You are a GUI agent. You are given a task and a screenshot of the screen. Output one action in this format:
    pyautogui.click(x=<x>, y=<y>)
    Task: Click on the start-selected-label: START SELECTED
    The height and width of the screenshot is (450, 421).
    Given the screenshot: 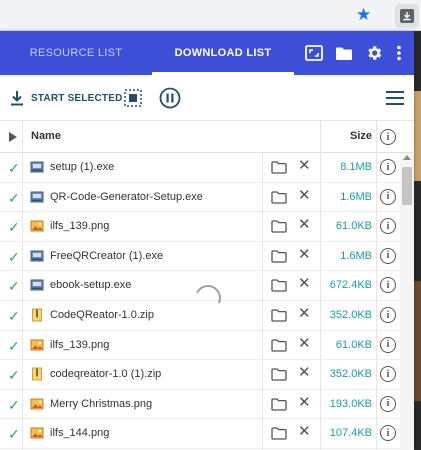 What is the action you would take?
    pyautogui.click(x=77, y=98)
    